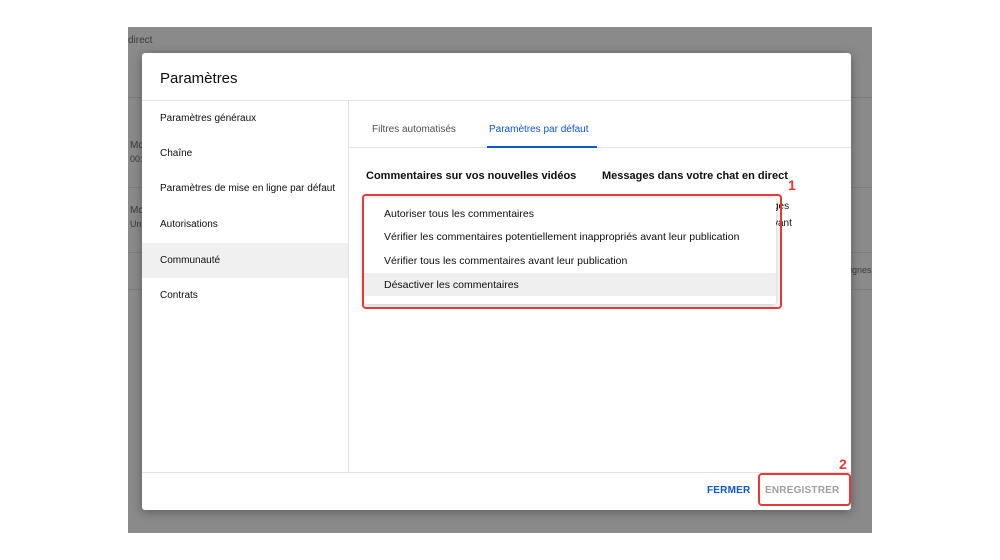  What do you see at coordinates (792, 185) in the screenshot?
I see `annotation-marker-1: 1` at bounding box center [792, 185].